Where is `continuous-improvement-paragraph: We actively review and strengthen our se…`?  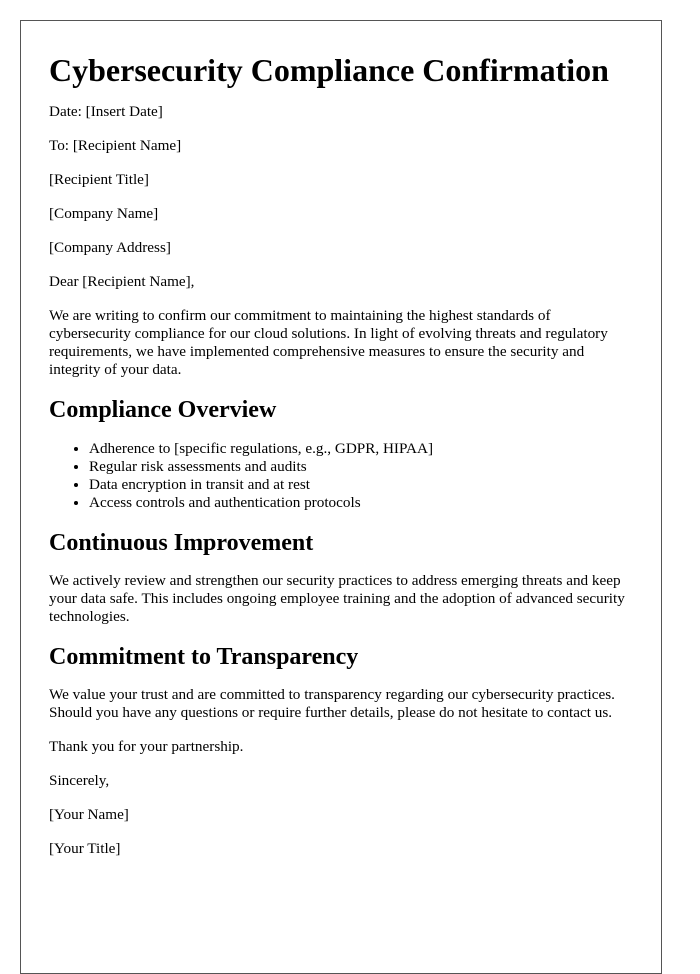
continuous-improvement-paragraph: We actively review and strengthen our se… is located at coordinates (337, 598).